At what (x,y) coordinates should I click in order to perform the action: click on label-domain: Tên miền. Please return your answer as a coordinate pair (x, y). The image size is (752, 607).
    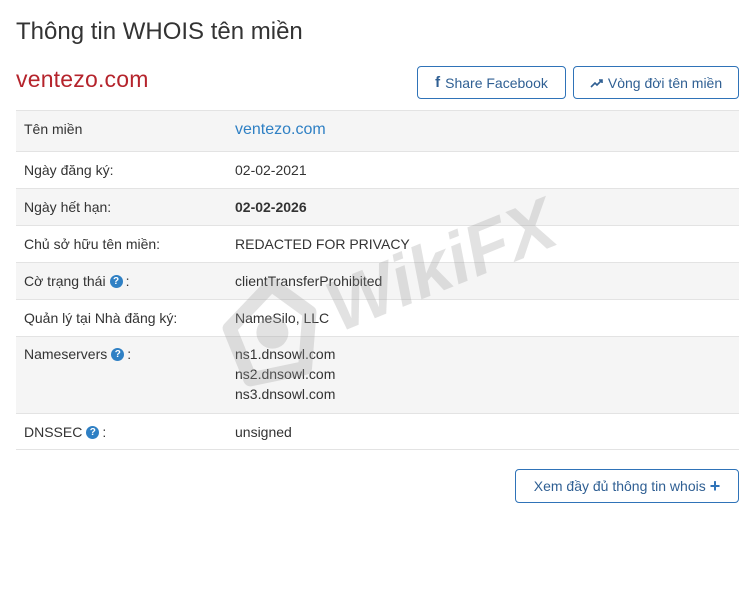
    Looking at the image, I should click on (125, 131).